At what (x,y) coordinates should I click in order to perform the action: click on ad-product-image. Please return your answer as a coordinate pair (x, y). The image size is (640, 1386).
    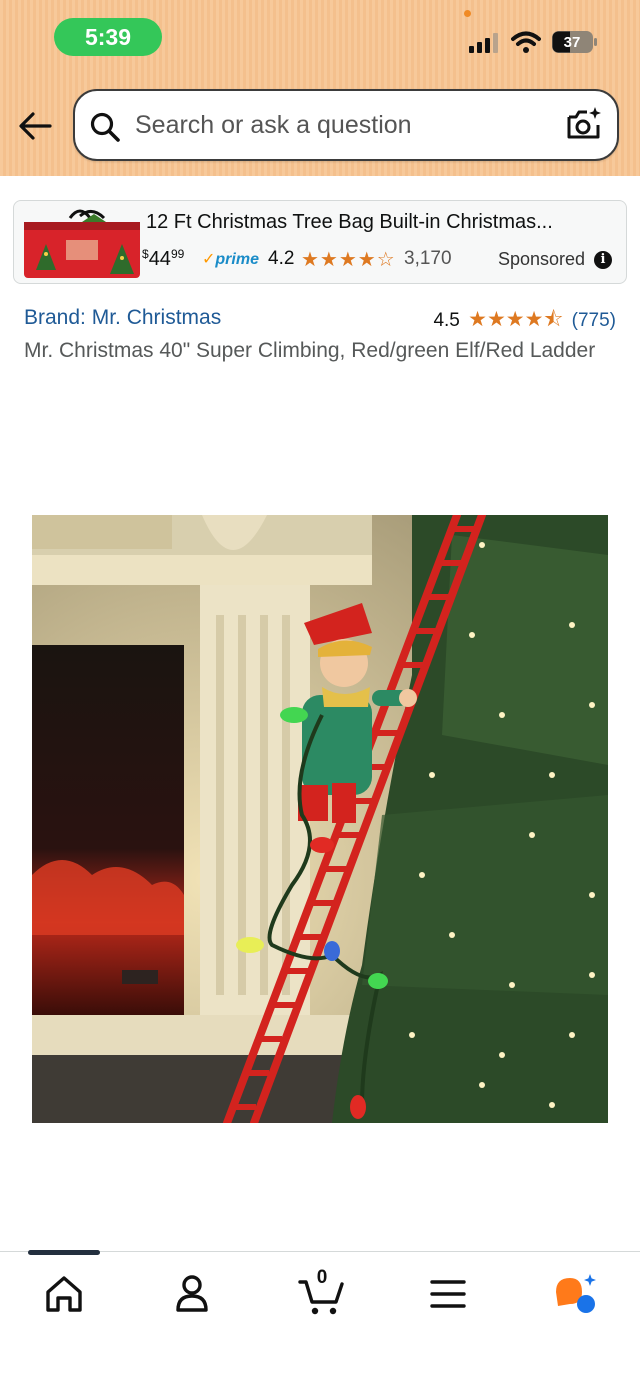
    Looking at the image, I should click on (82, 243).